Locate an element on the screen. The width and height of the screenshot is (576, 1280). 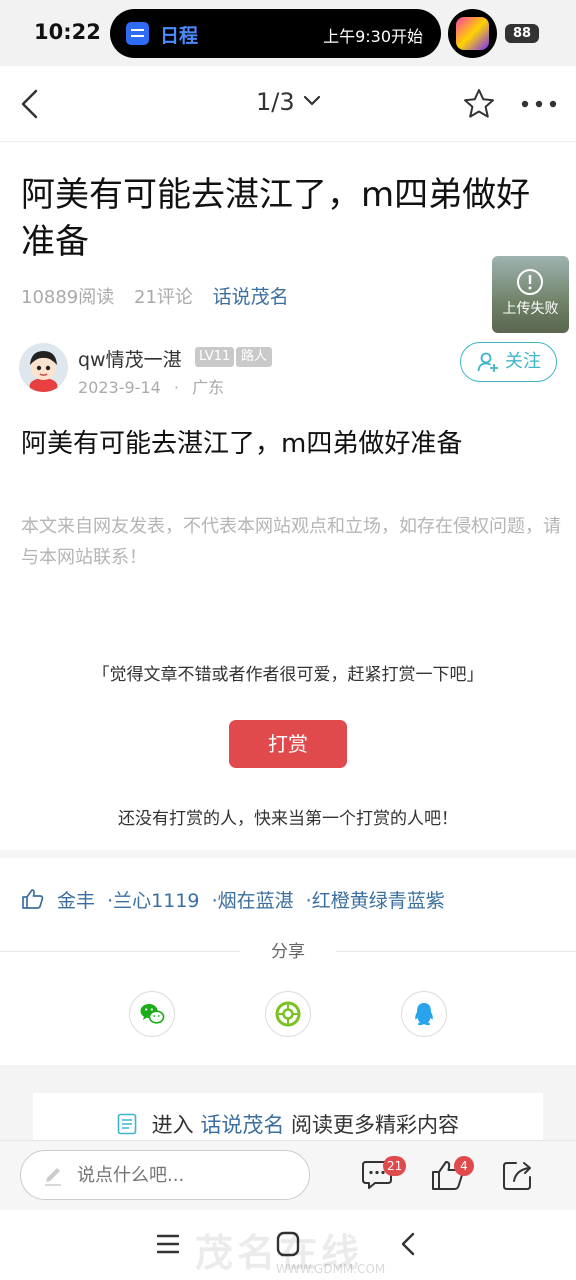
post-region: 广东 is located at coordinates (208, 387).